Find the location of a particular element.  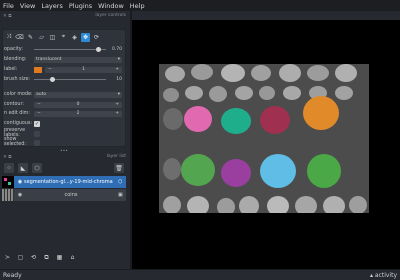

layer-row: ◉ segmentation-gl...y-19-mid-chroma ⬡ is located at coordinates (64, 182).